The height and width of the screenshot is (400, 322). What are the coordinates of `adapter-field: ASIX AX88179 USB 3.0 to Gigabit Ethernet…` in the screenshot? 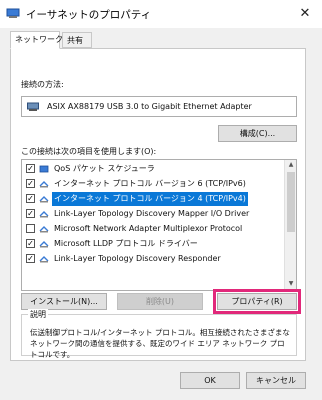 It's located at (159, 106).